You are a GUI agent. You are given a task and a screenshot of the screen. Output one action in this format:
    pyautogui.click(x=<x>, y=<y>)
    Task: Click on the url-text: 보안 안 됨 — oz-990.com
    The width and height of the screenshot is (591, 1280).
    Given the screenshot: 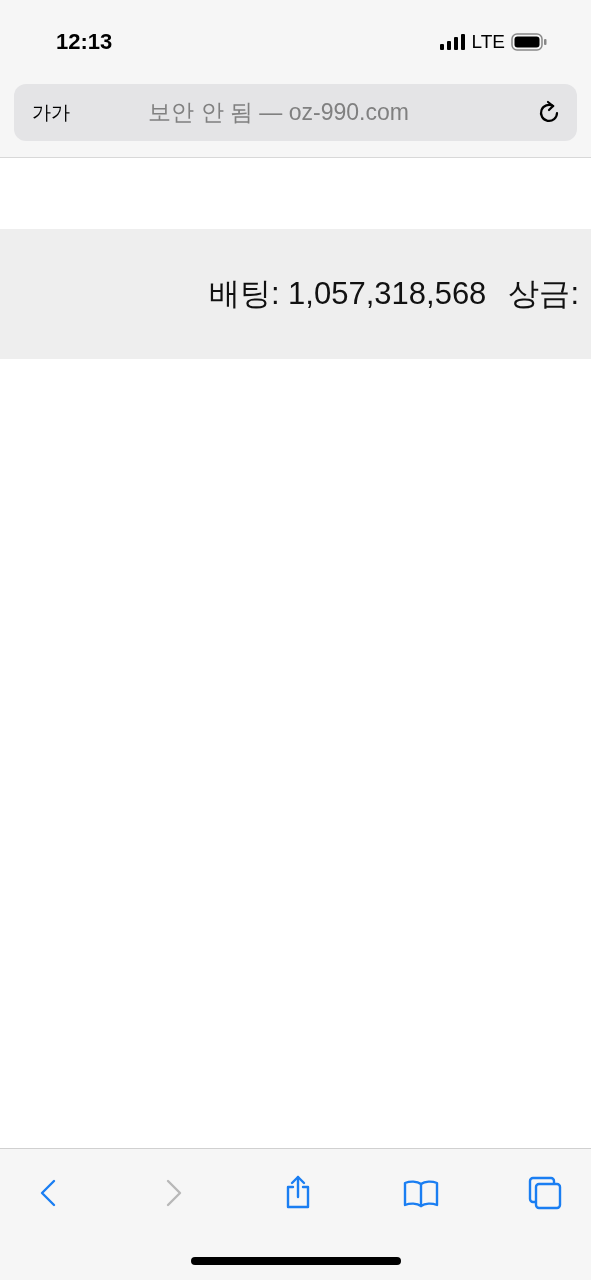 What is the action you would take?
    pyautogui.click(x=278, y=112)
    